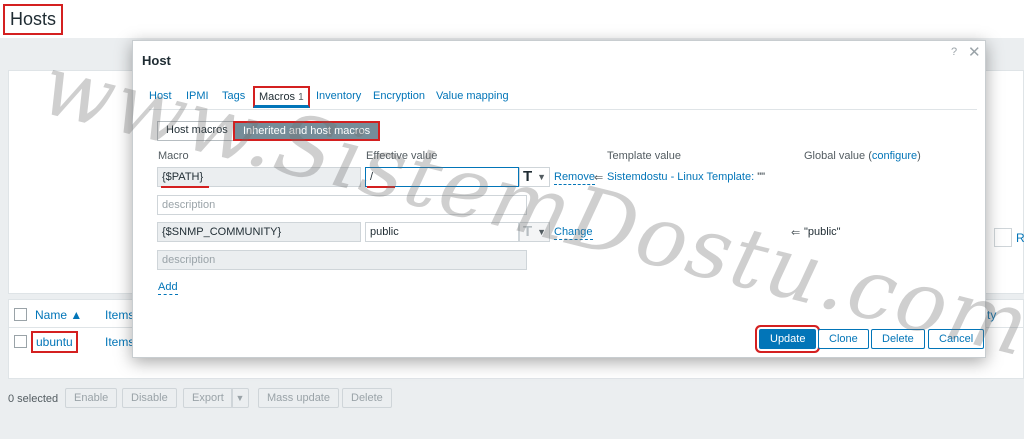 This screenshot has width=1024, height=439. I want to click on macro-value-highlight, so click(381, 187).